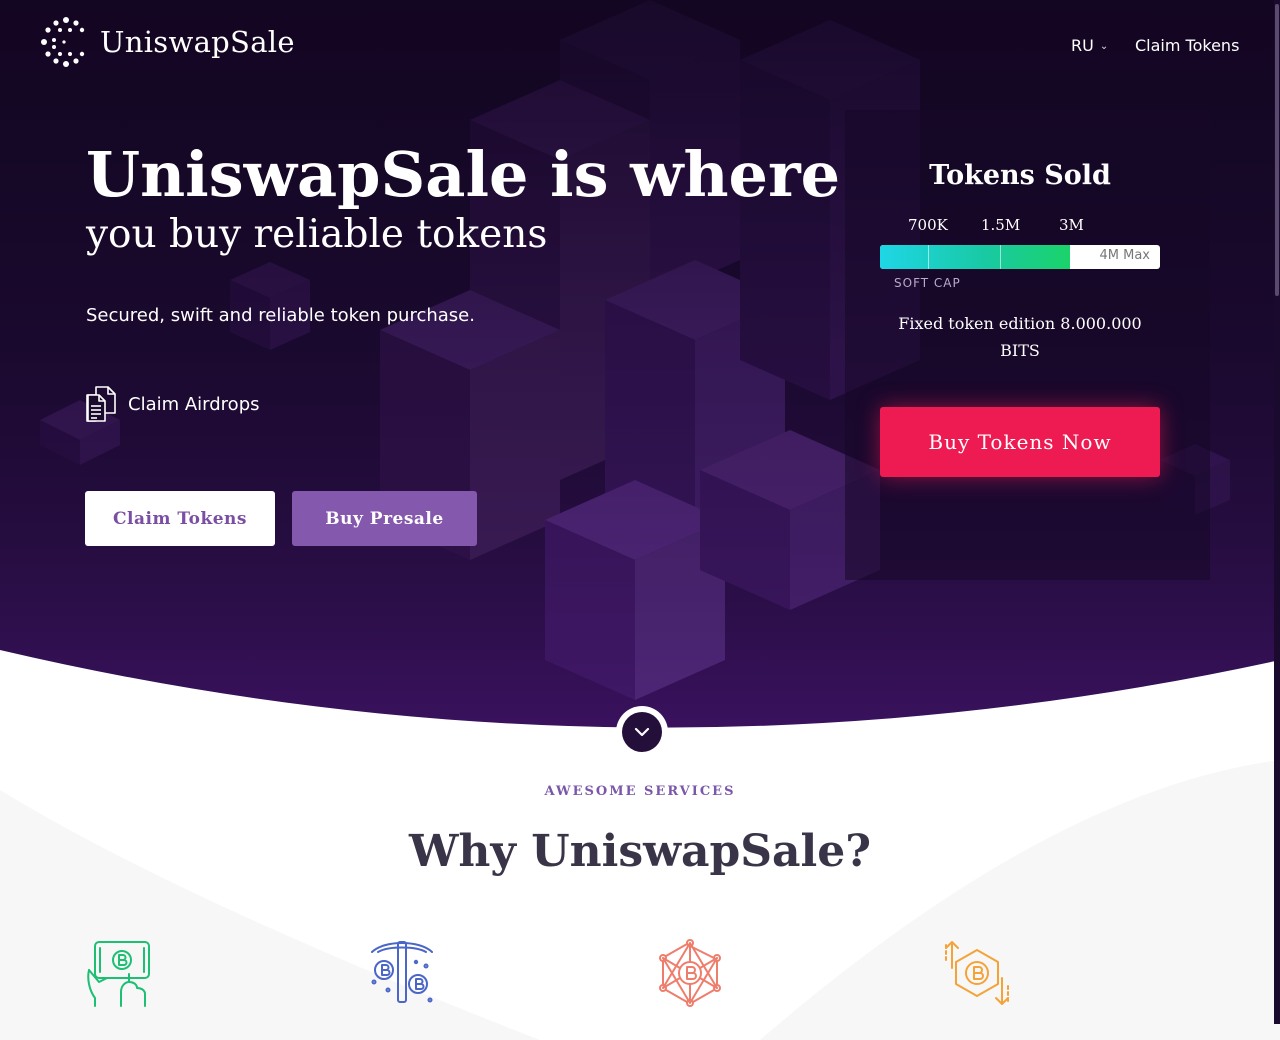 Image resolution: width=1280 pixels, height=1040 pixels. I want to click on language-label: RU, so click(1082, 45).